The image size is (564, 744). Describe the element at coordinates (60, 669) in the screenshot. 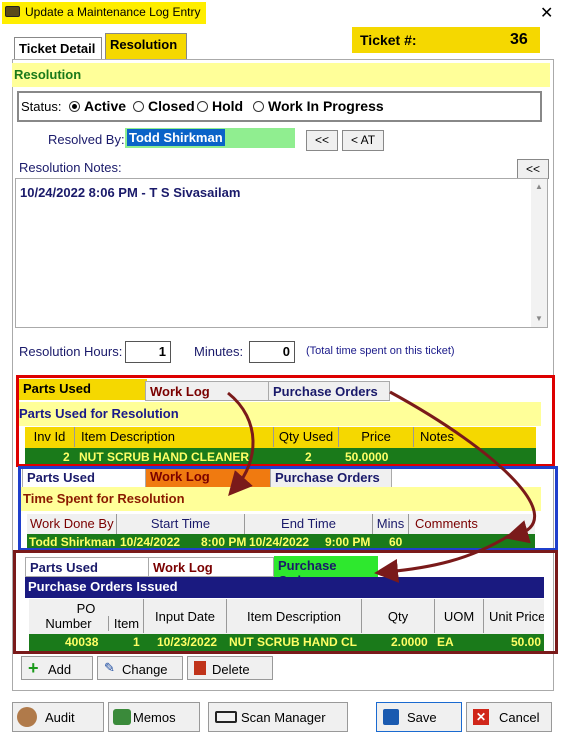

I see `add-label: Add` at that location.